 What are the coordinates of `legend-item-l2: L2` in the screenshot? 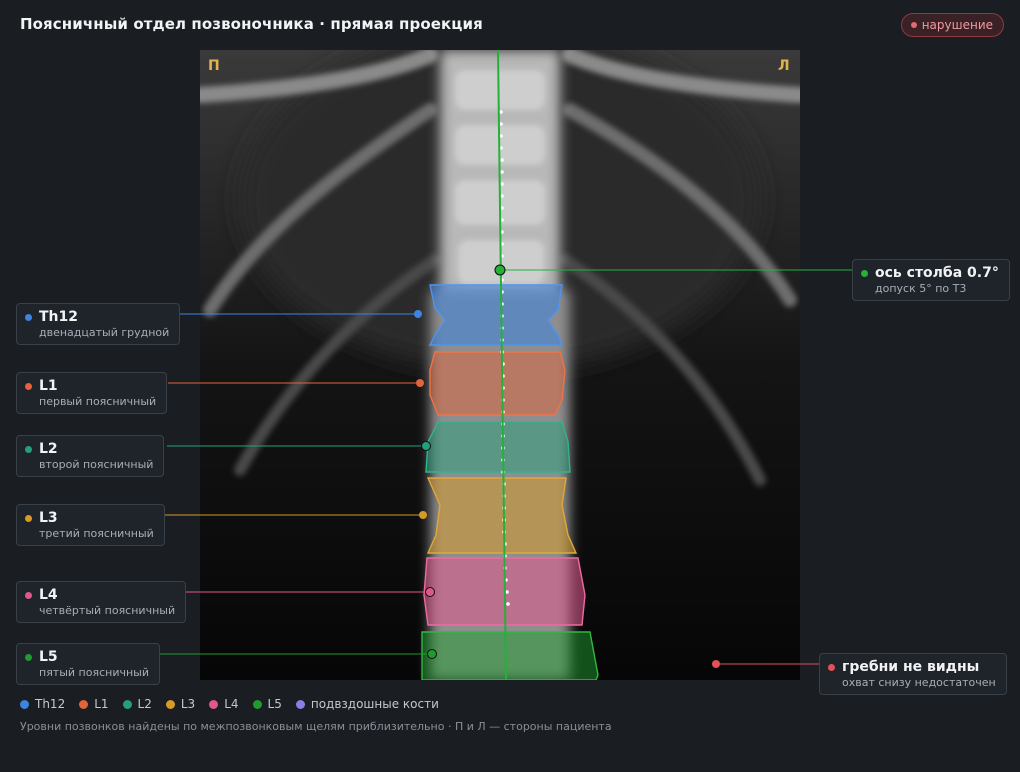 It's located at (137, 704).